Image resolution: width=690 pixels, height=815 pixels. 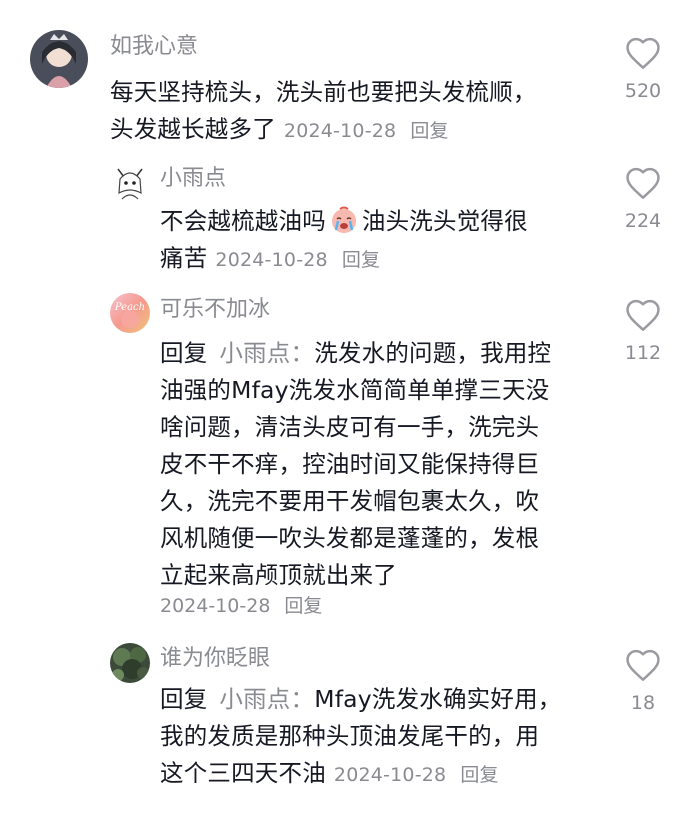 I want to click on username: 如我心意, so click(x=154, y=47).